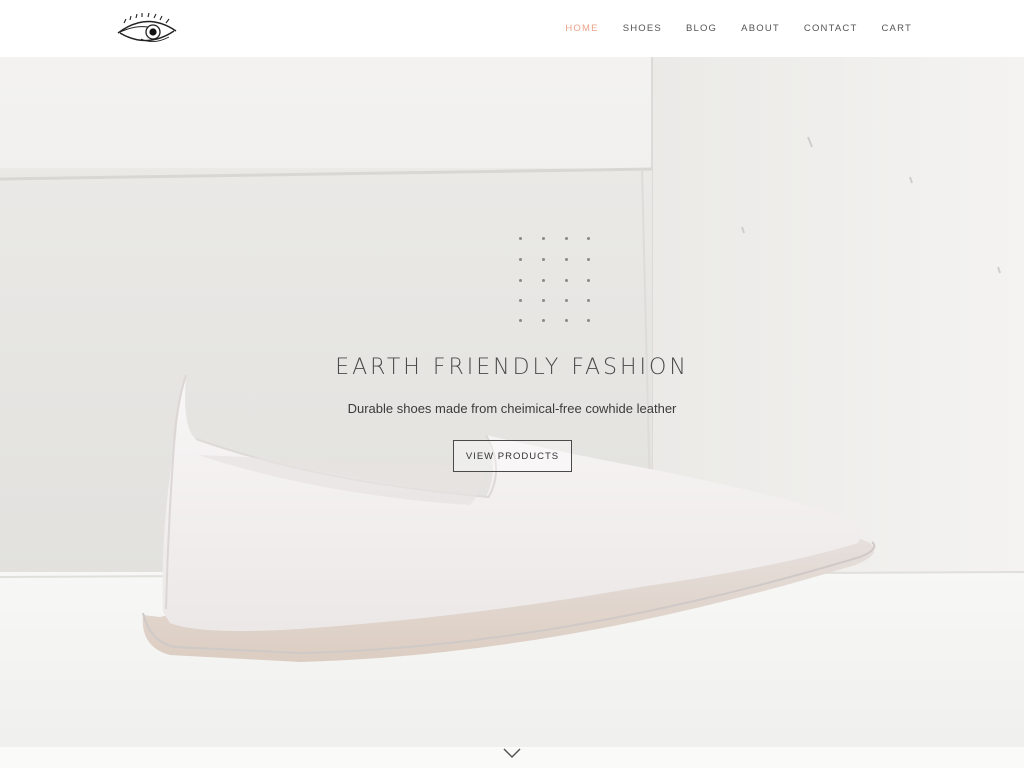 The width and height of the screenshot is (1024, 768). Describe the element at coordinates (897, 28) in the screenshot. I see `nav-item-cart: CART` at that location.